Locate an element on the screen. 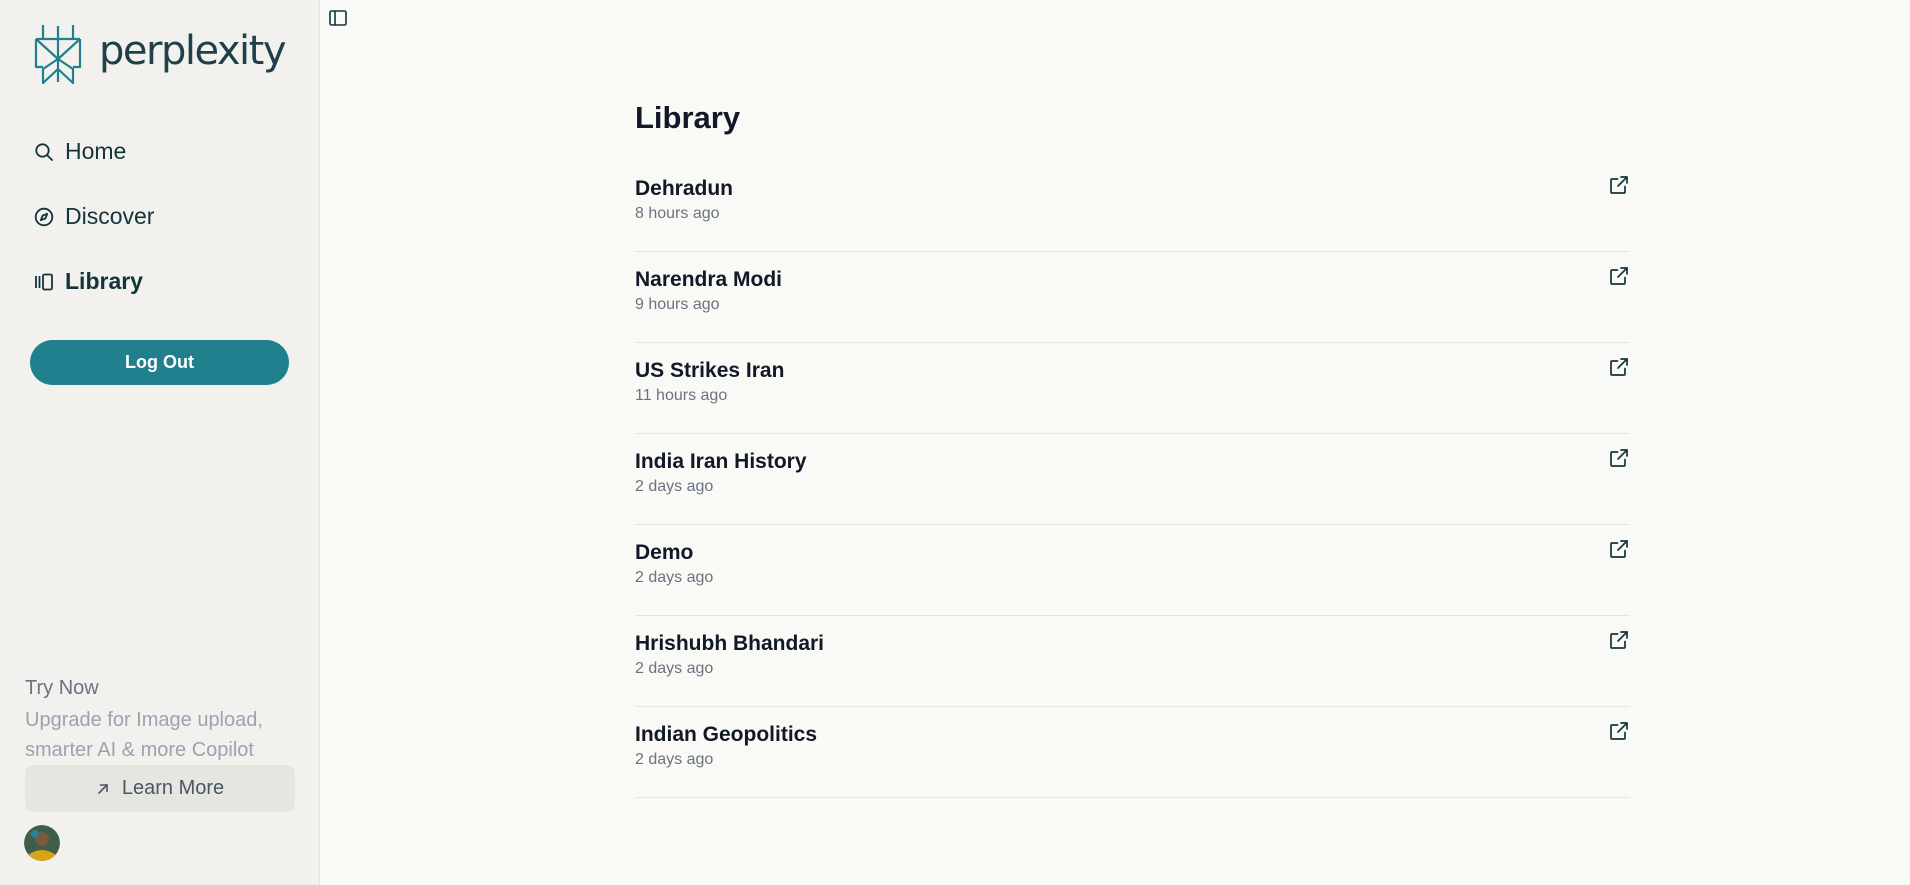  page-title: Library is located at coordinates (688, 117).